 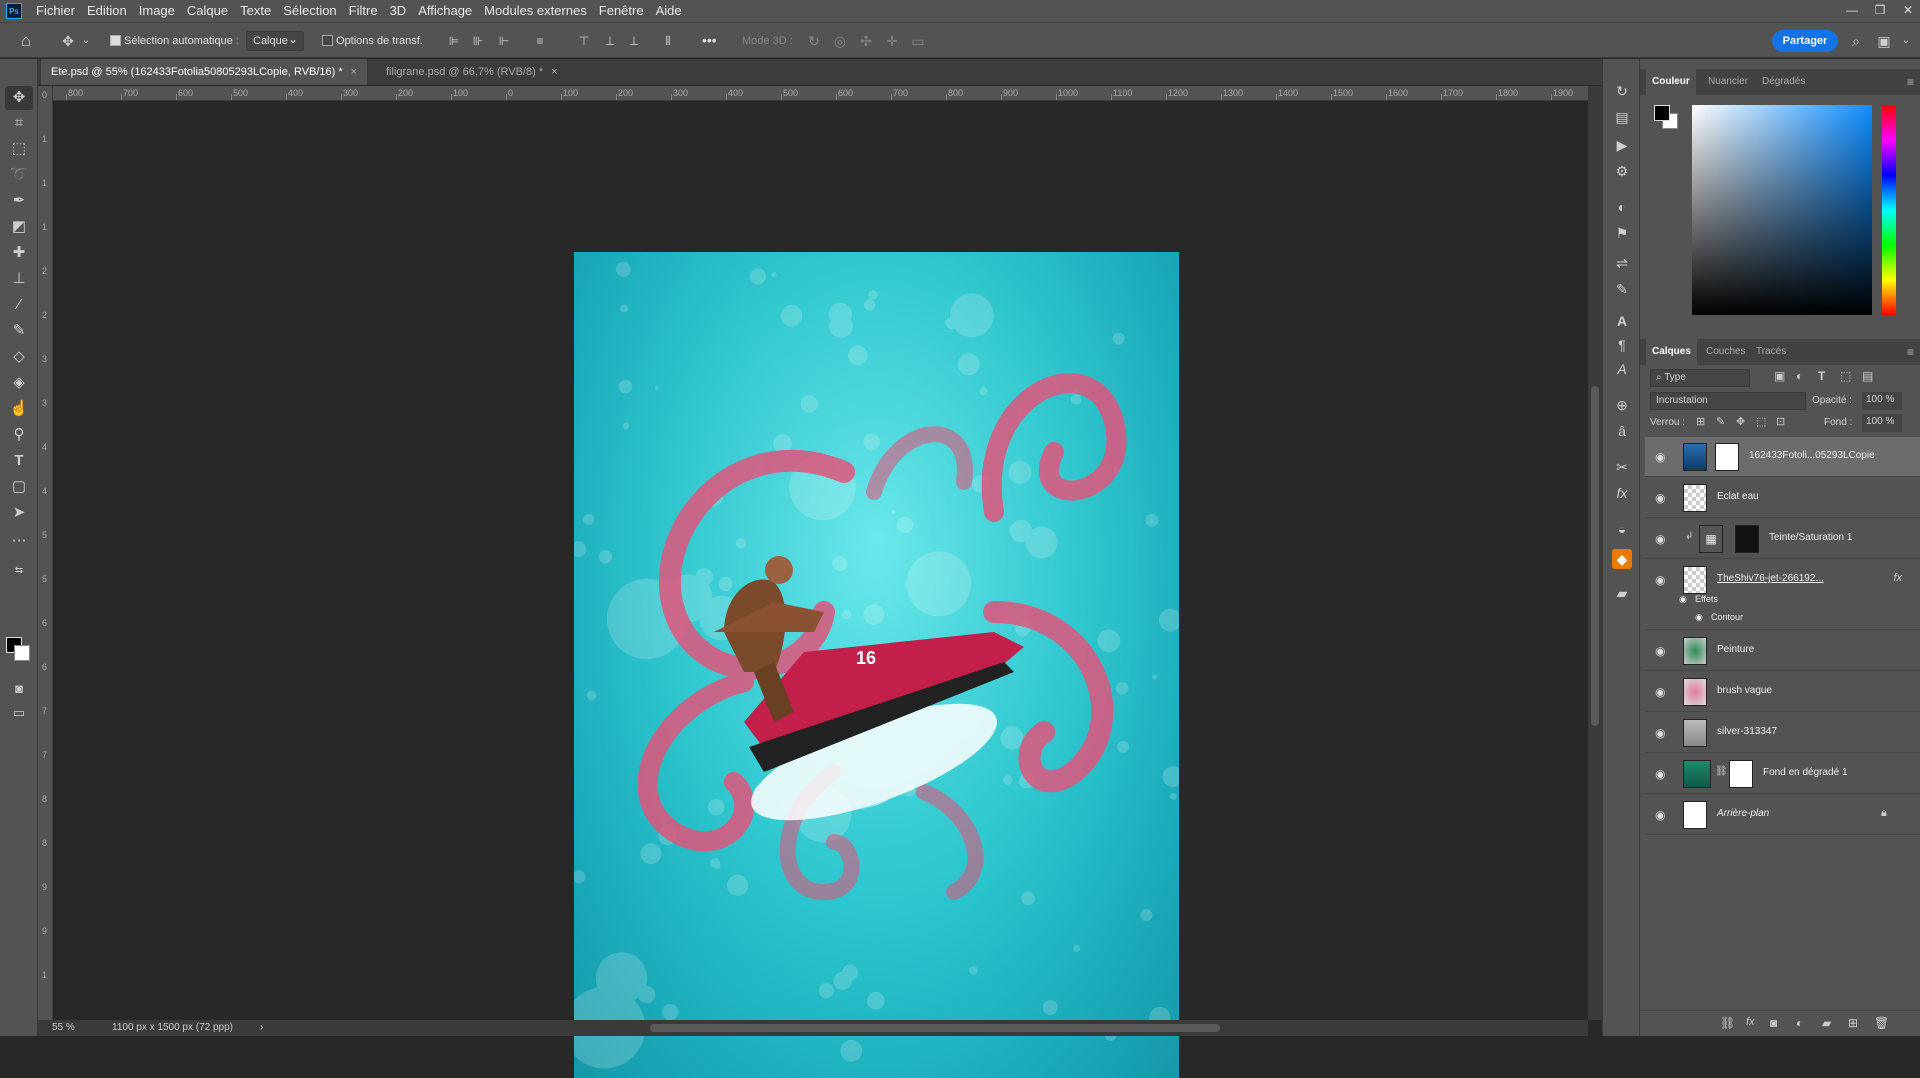 I want to click on auto-select-dropdown: Calque, so click(x=275, y=41).